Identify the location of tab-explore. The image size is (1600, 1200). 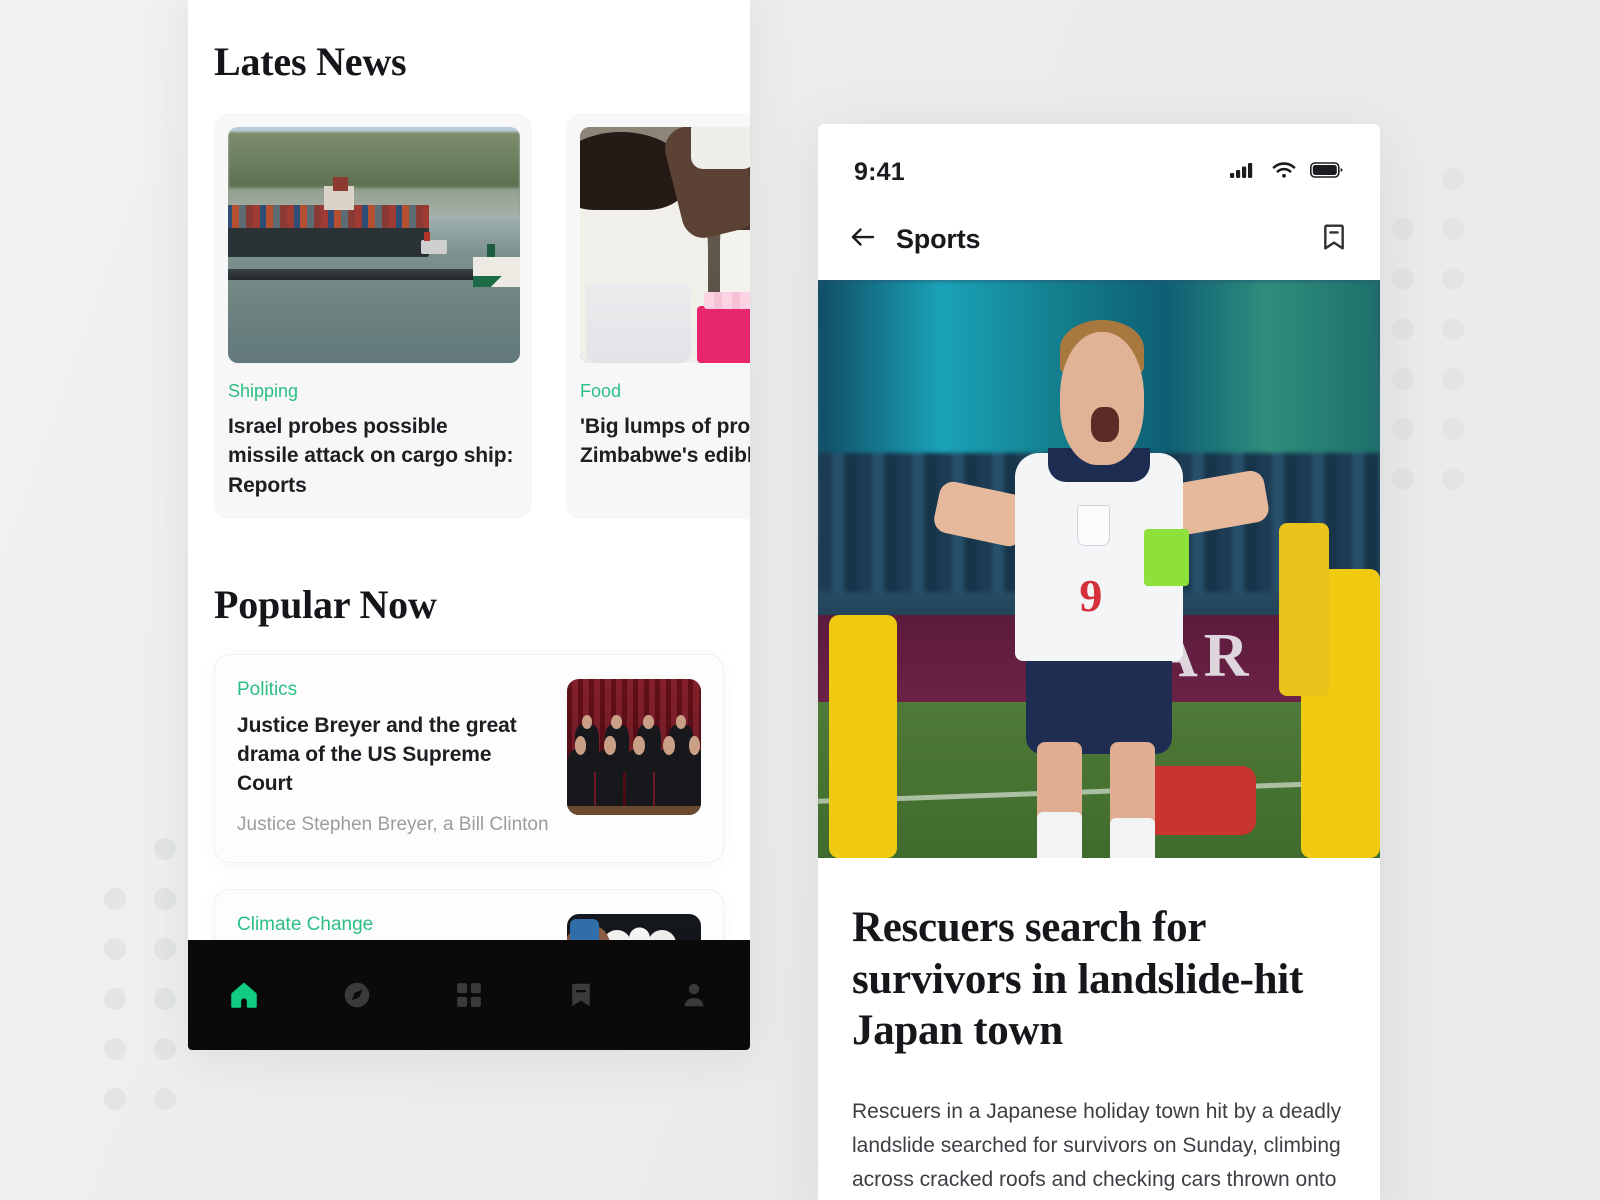
(357, 995).